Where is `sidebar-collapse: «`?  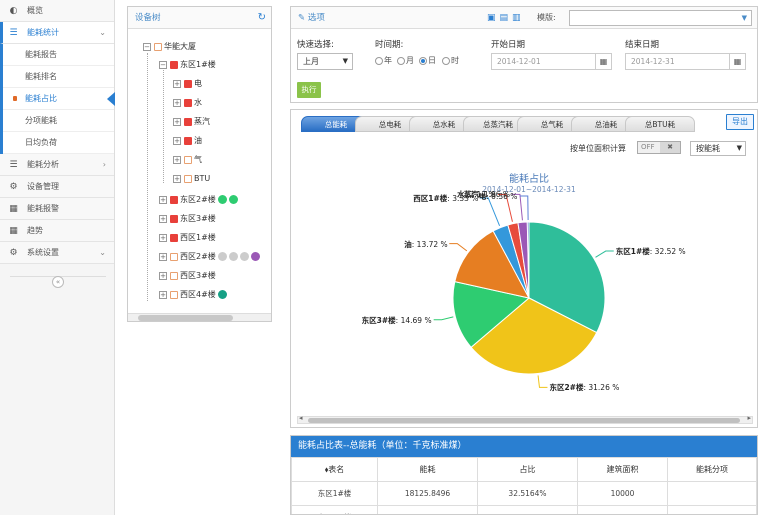 sidebar-collapse: « is located at coordinates (58, 282).